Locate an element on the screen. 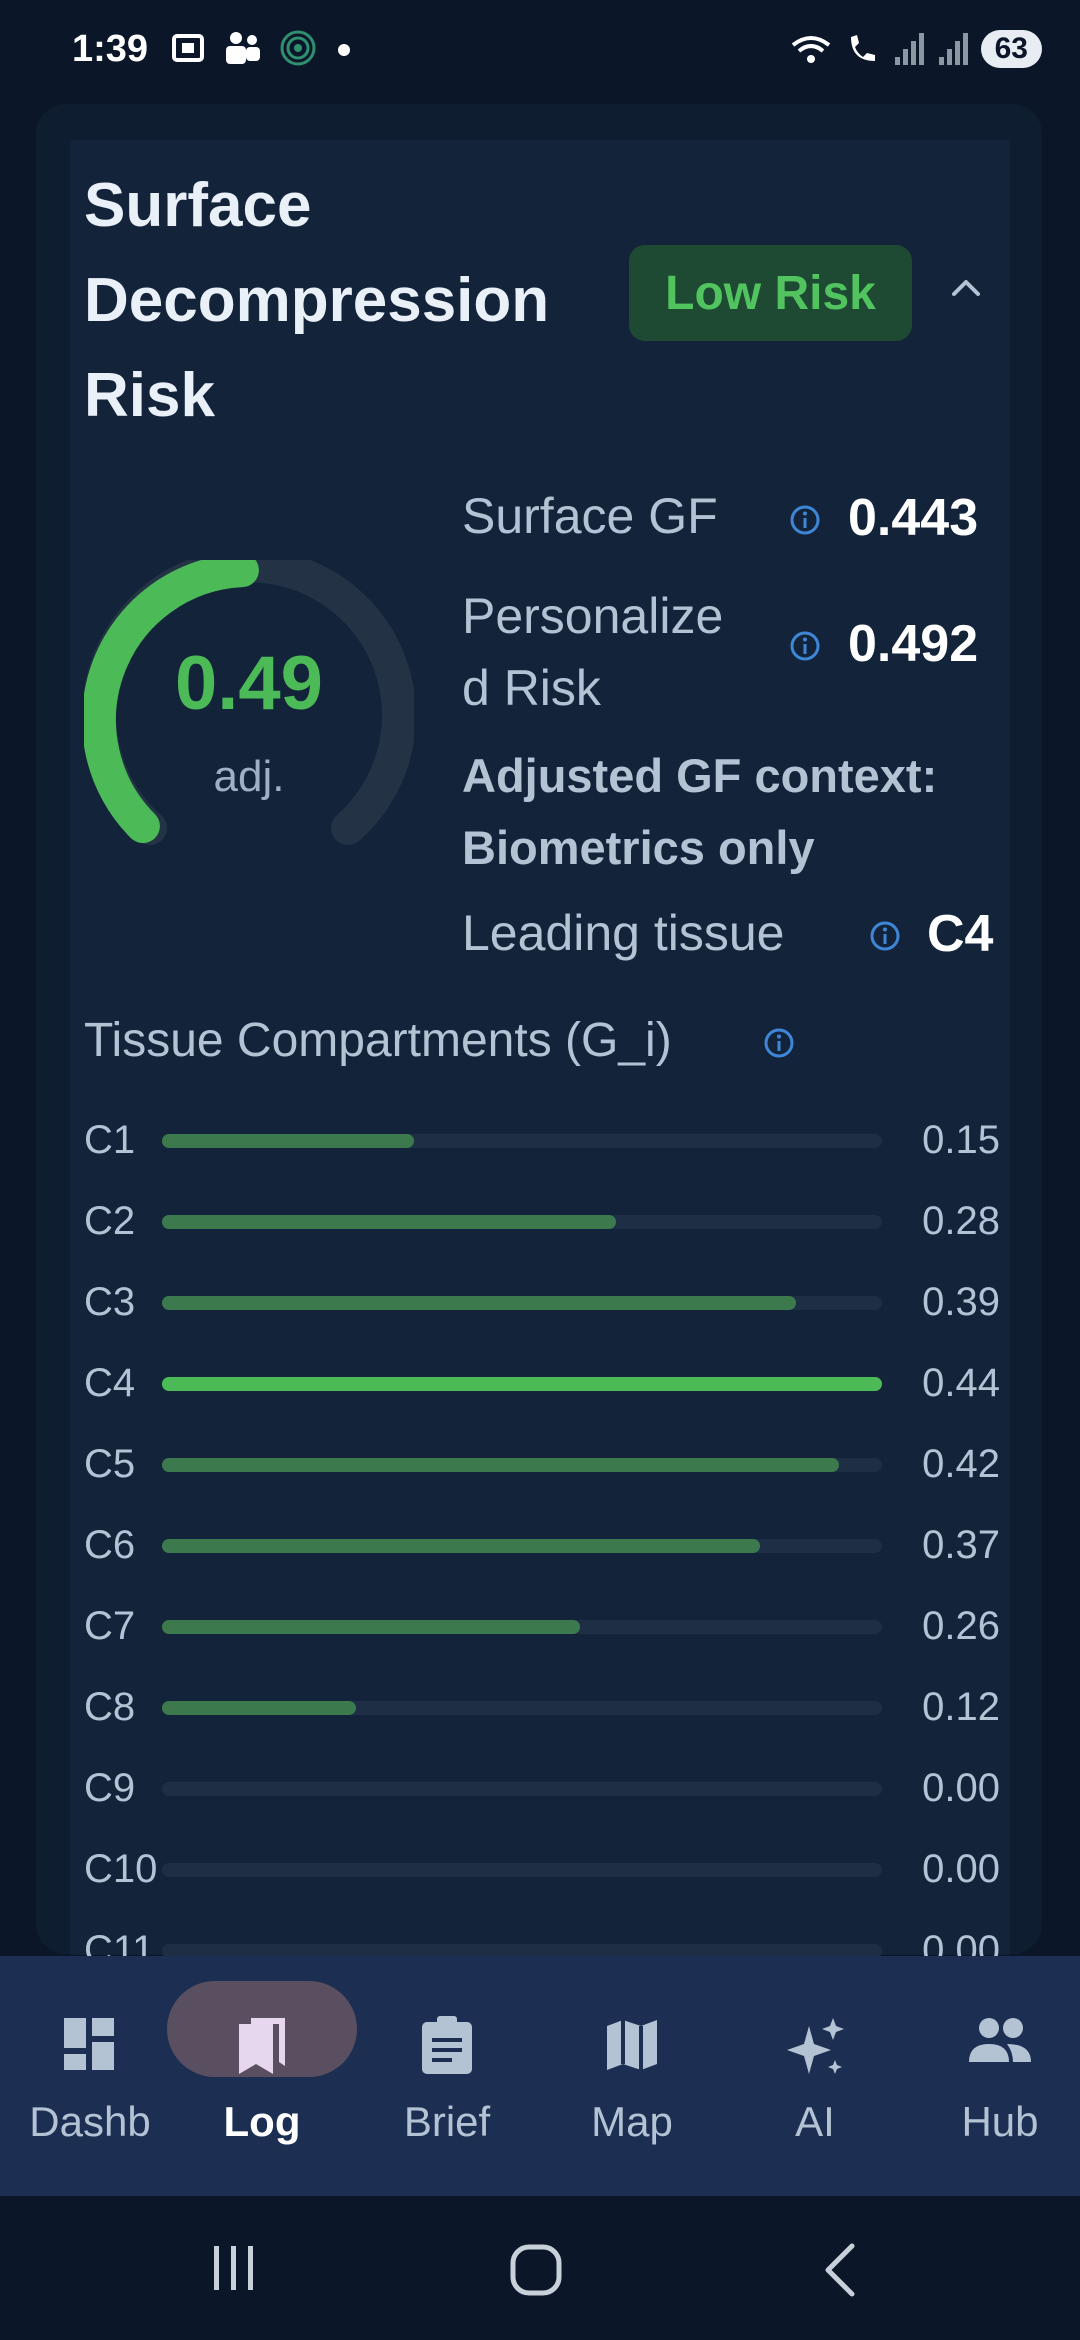  compartment-label: C11 is located at coordinates (119, 1942).